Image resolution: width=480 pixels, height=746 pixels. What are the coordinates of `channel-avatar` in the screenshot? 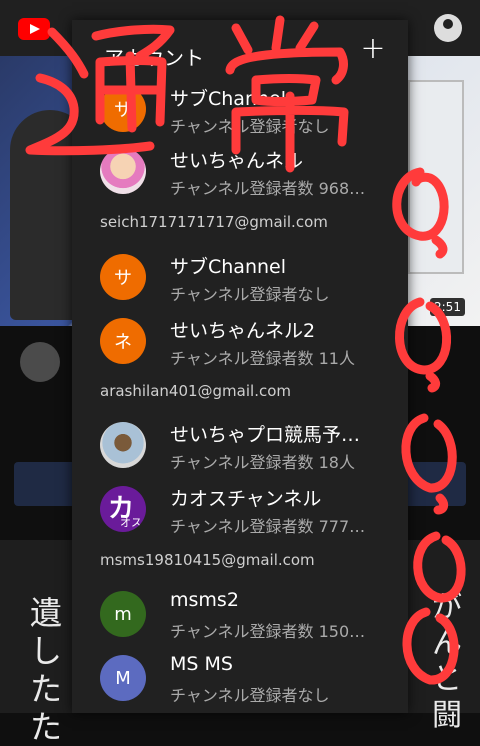 It's located at (40, 362).